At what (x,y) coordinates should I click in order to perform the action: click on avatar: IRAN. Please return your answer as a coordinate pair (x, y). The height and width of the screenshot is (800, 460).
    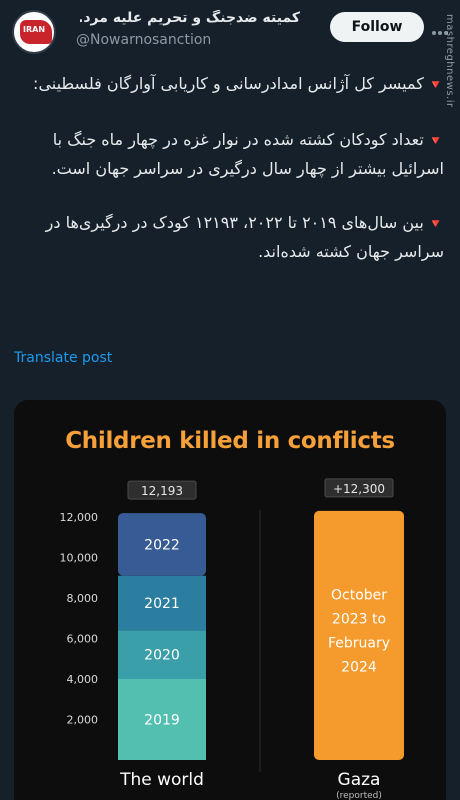
    Looking at the image, I should click on (34, 32).